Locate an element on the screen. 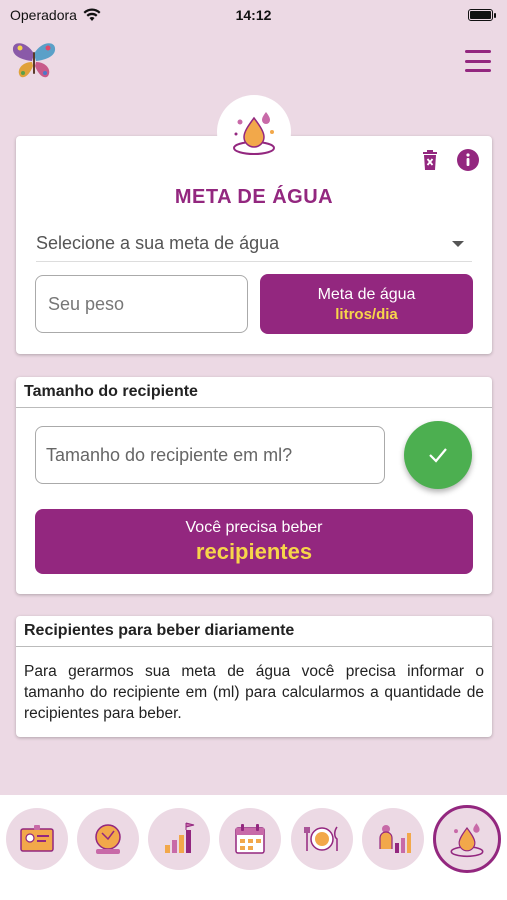 This screenshot has width=507, height=900. calendar-icon is located at coordinates (250, 839).